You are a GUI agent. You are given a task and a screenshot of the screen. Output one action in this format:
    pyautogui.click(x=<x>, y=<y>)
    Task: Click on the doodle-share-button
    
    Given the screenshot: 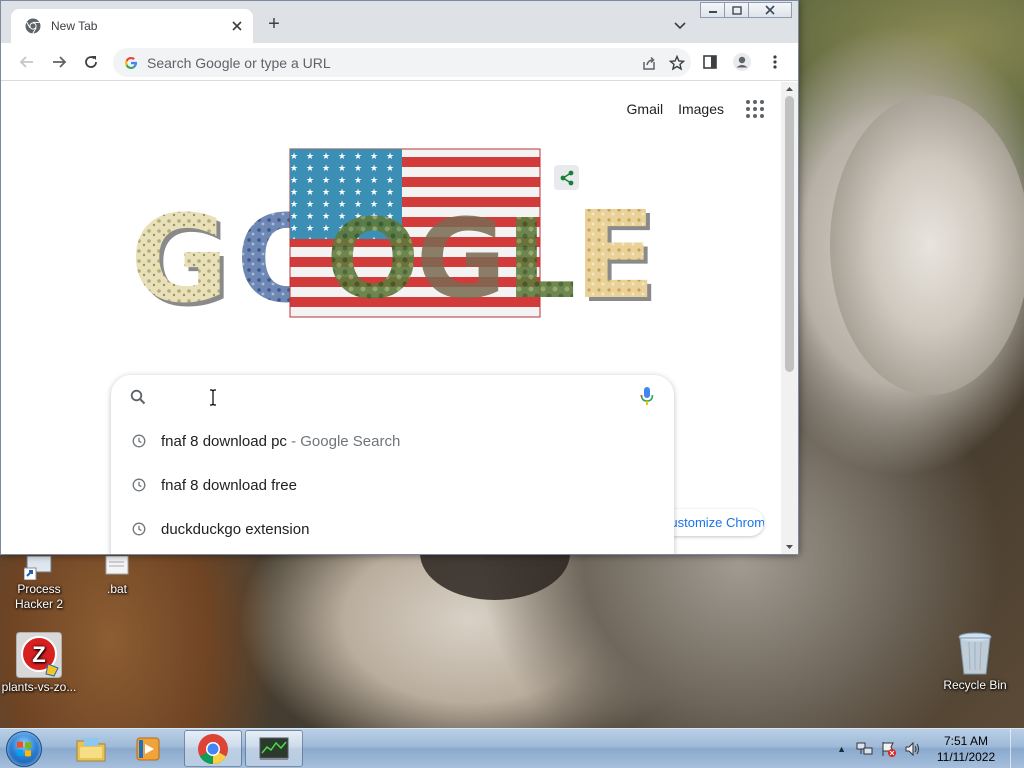 What is the action you would take?
    pyautogui.click(x=566, y=177)
    